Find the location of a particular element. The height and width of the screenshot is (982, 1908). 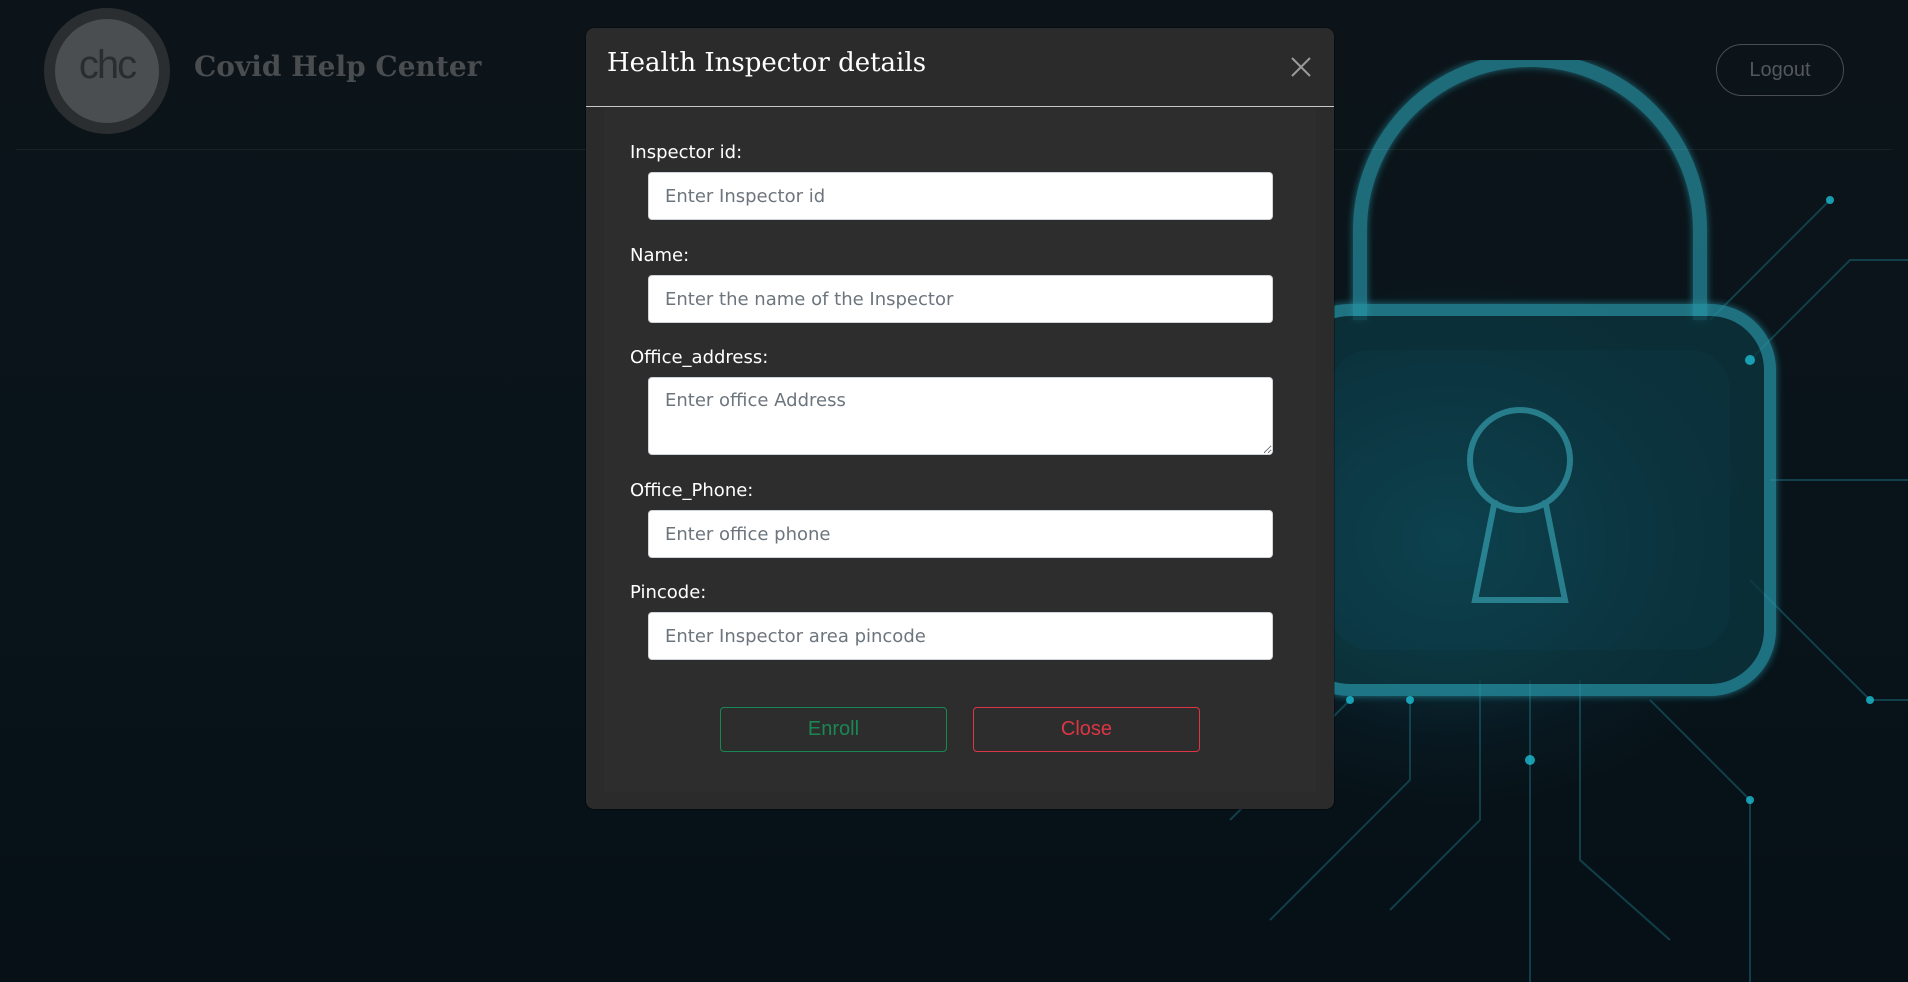

logo-text: chc is located at coordinates (107, 65).